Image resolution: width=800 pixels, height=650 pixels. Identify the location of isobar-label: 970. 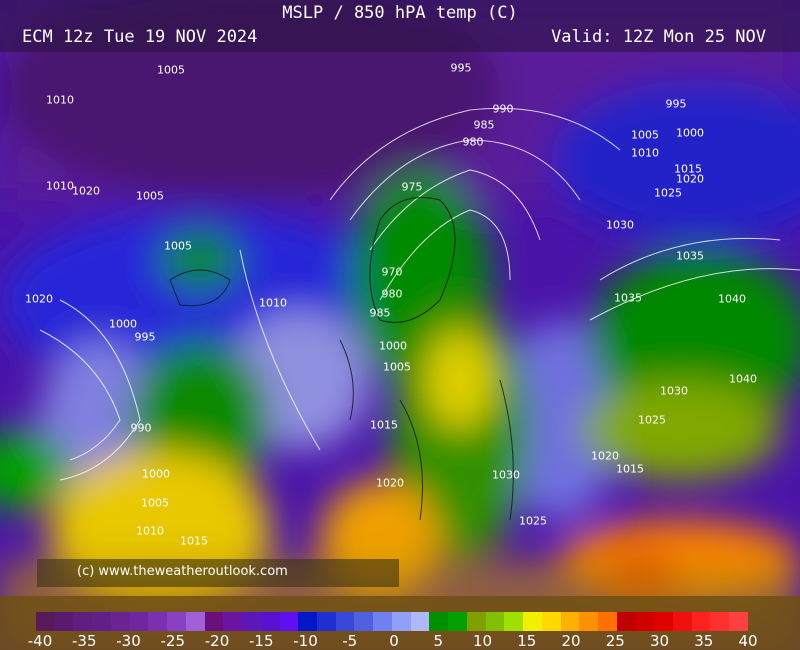
(392, 272).